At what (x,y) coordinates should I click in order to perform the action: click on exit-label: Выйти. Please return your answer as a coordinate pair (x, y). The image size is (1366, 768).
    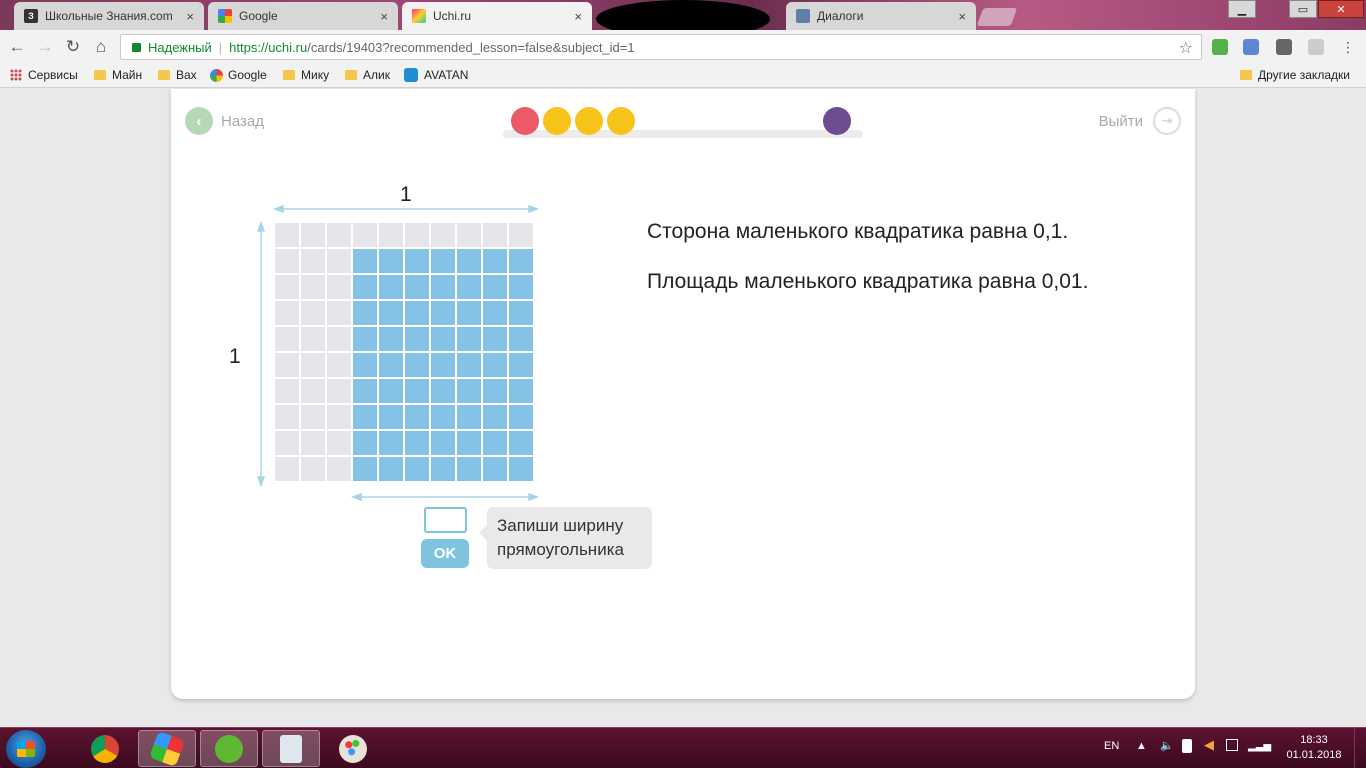
    Looking at the image, I should click on (1120, 121).